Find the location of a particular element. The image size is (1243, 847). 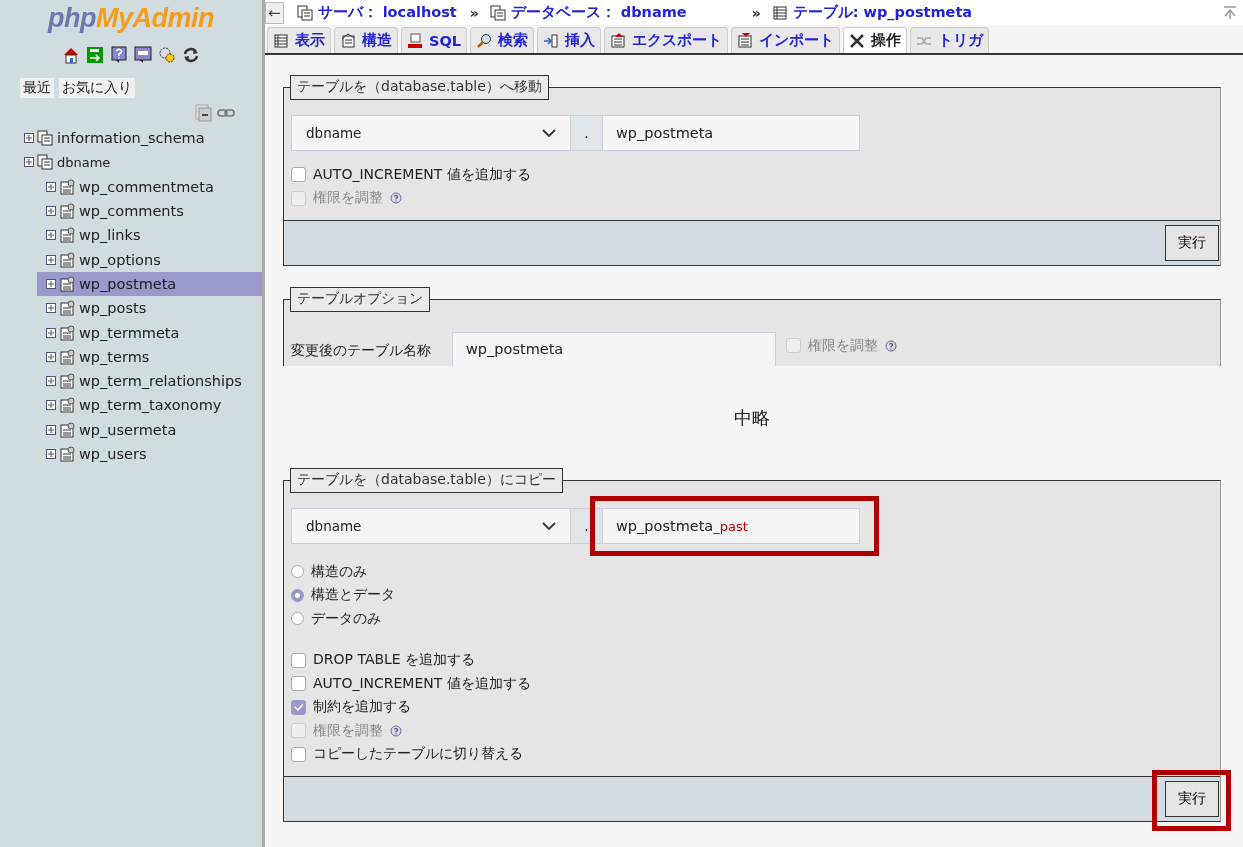

tree-item: wp_options is located at coordinates (149, 259).